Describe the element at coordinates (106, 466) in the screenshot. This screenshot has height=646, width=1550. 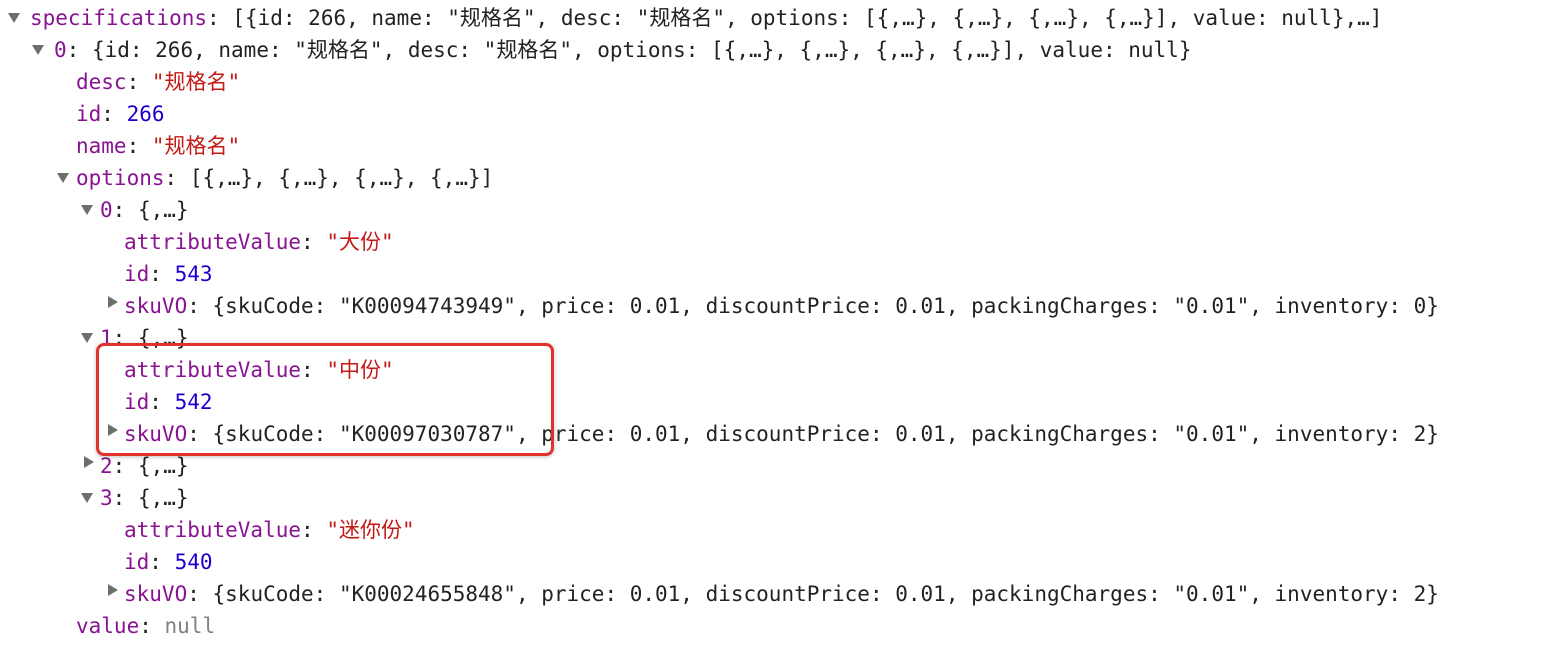
I see `property-key: 2` at that location.